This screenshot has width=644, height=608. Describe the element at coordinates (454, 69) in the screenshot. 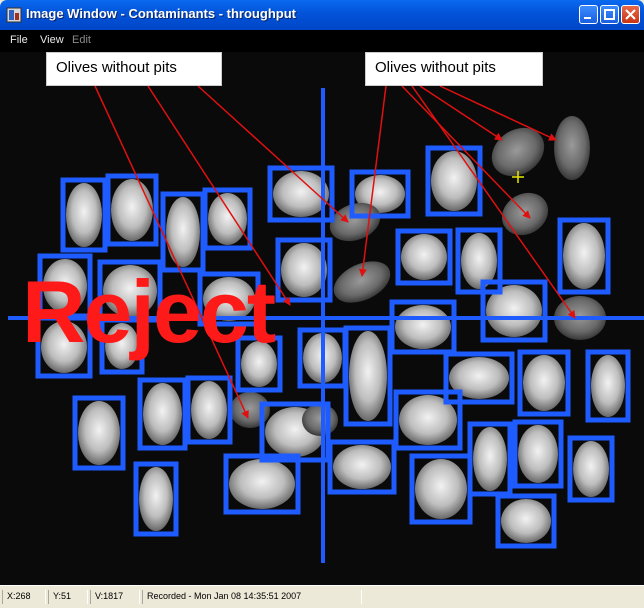

I see `callout-olives-without-pits-right: Olives without pits` at that location.